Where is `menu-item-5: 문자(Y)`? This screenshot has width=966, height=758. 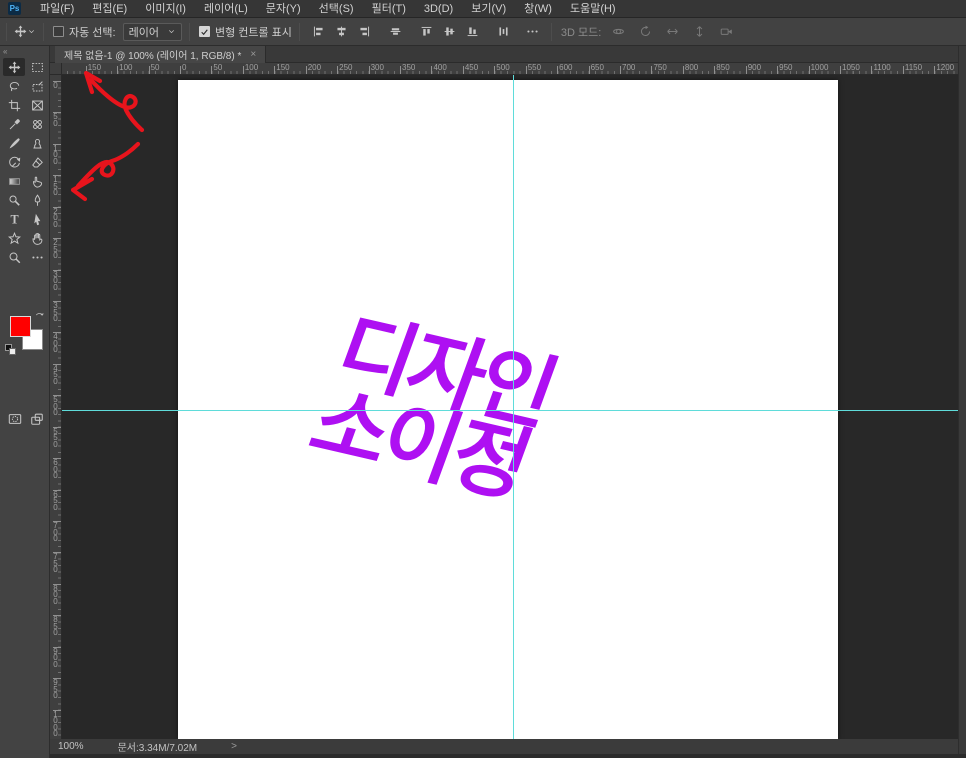 menu-item-5: 문자(Y) is located at coordinates (283, 9).